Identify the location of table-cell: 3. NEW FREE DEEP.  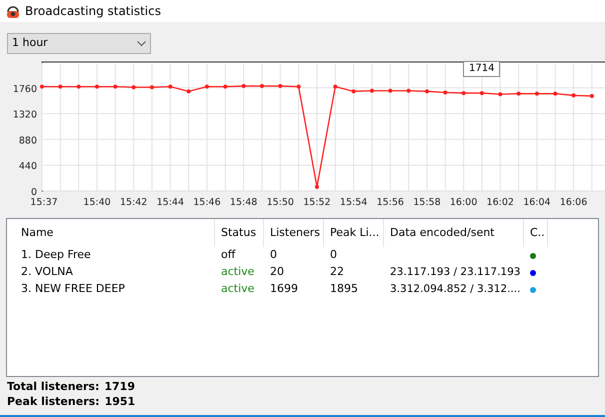
(73, 289).